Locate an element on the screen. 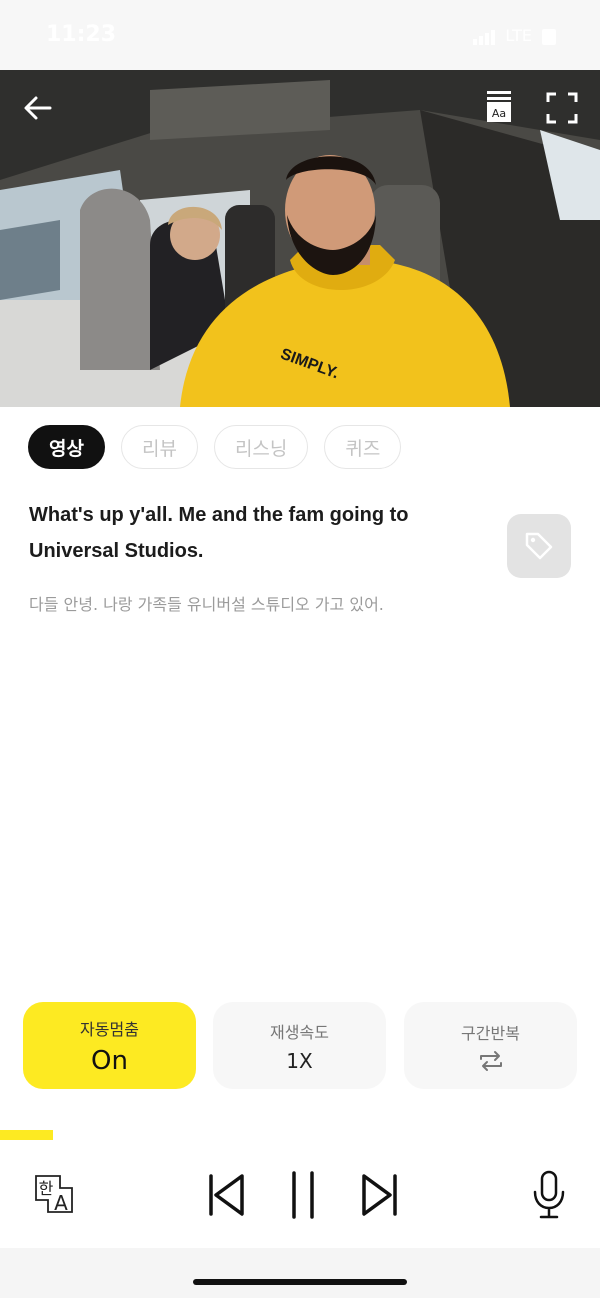 This screenshot has width=600, height=1298. network-type: LTE is located at coordinates (518, 35).